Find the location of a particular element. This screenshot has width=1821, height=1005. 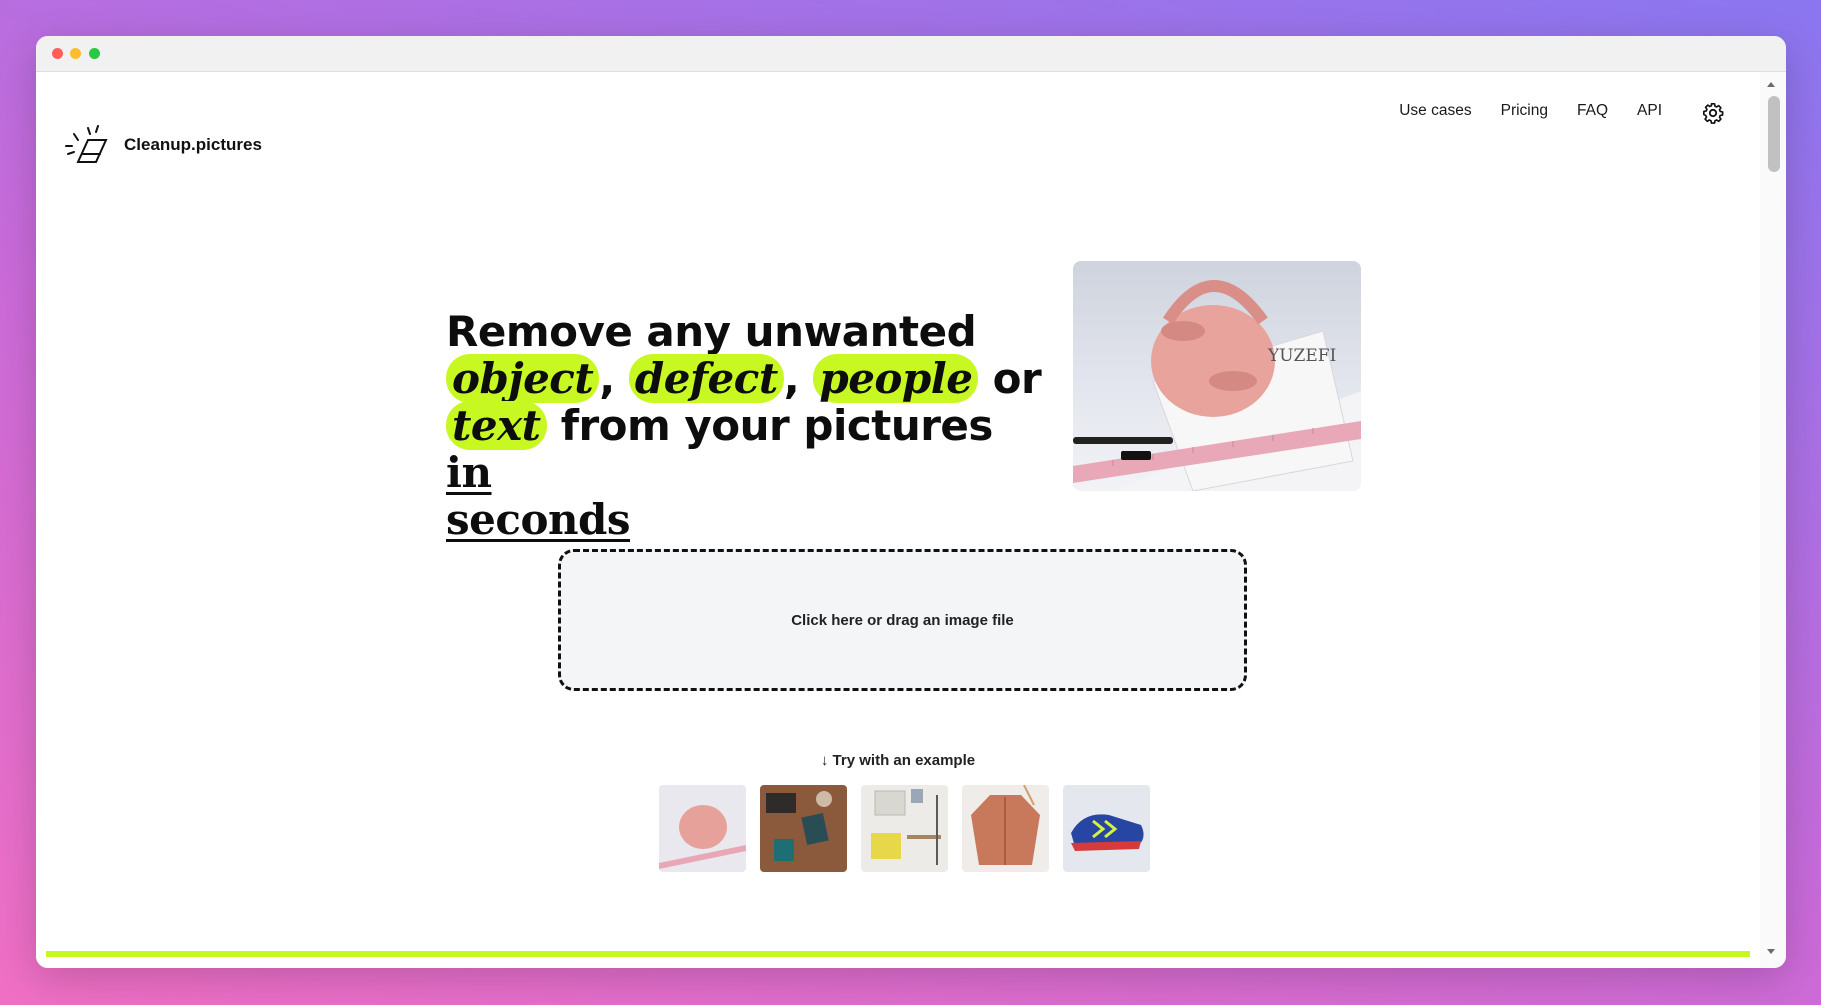

scroll-down-arrow-icon is located at coordinates (1771, 951).